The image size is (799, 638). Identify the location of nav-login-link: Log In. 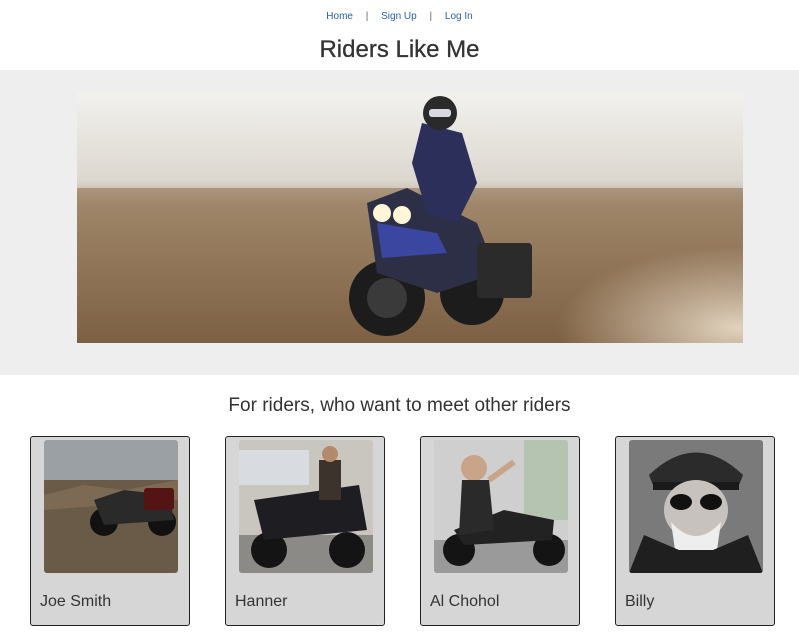
(459, 16).